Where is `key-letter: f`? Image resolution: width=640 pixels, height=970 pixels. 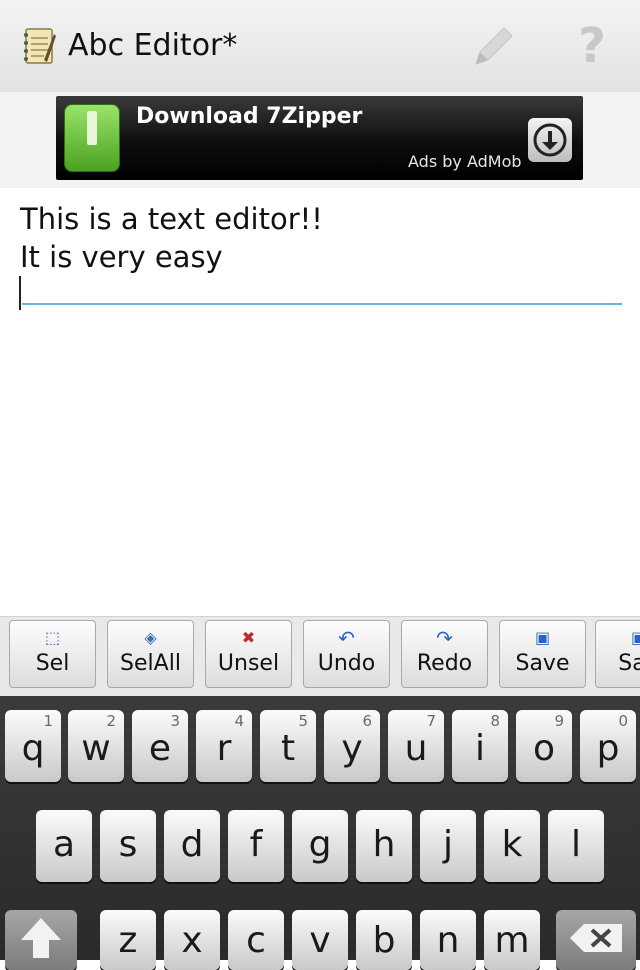
key-letter: f is located at coordinates (256, 844).